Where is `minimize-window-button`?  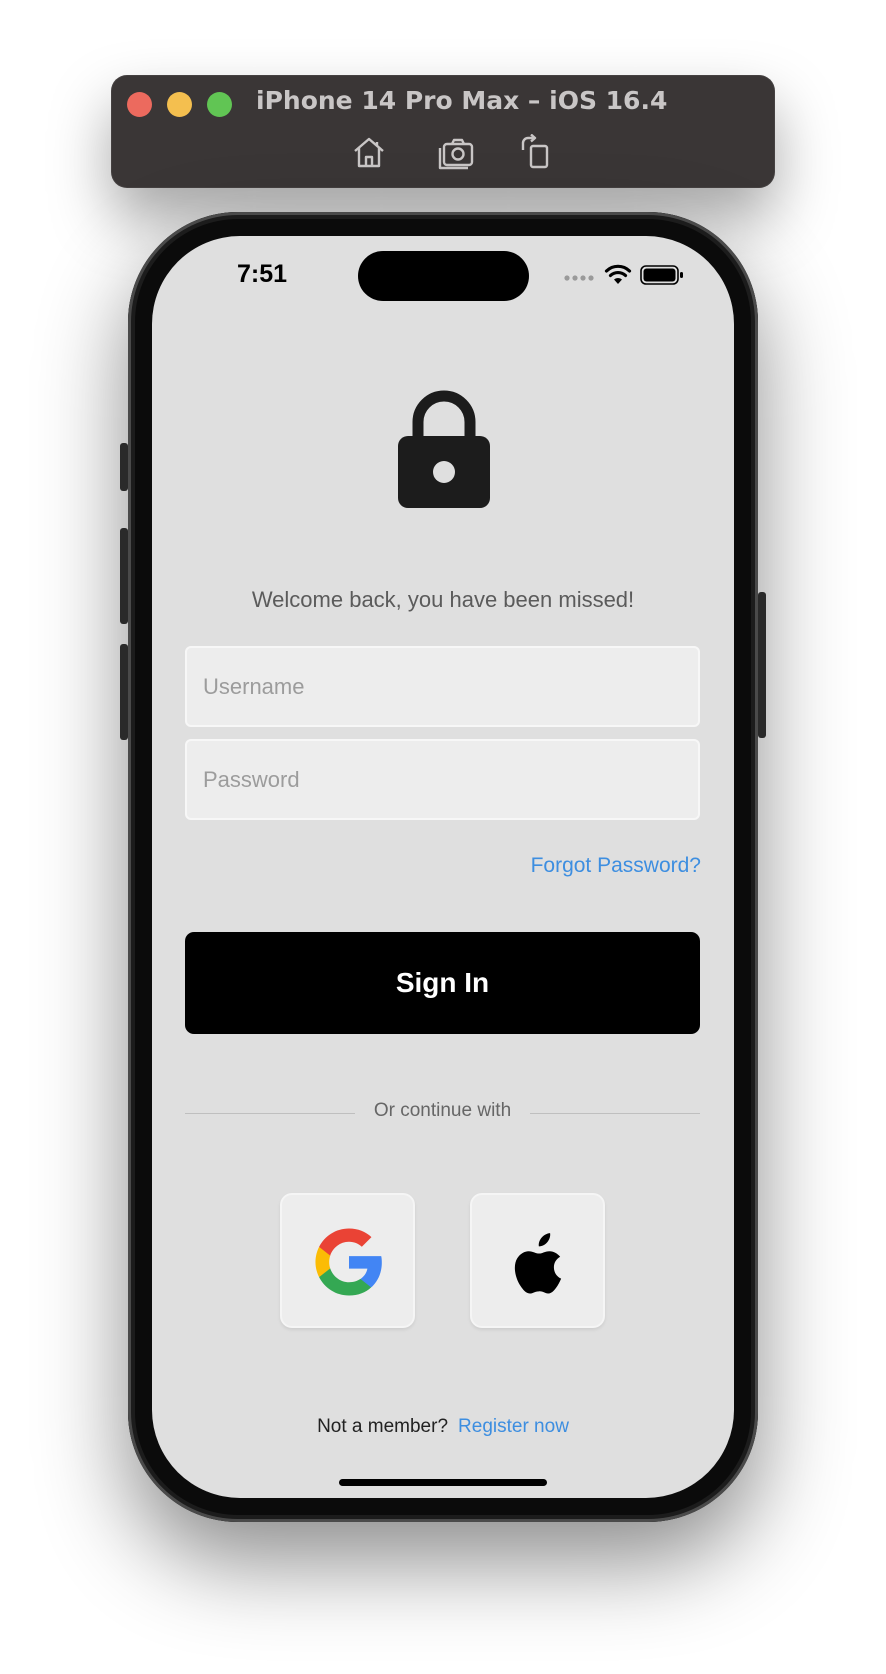
minimize-window-button is located at coordinates (179, 104).